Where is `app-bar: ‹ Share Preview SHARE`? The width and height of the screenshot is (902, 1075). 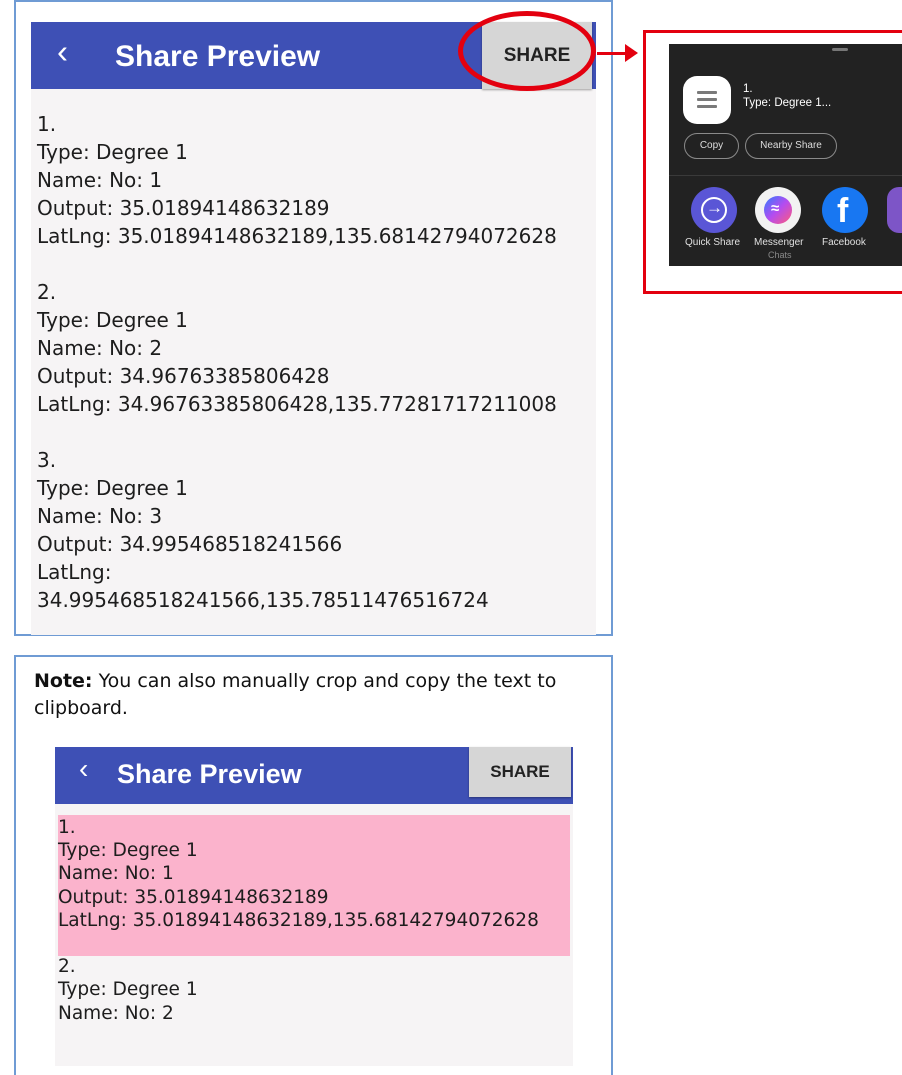 app-bar: ‹ Share Preview SHARE is located at coordinates (314, 775).